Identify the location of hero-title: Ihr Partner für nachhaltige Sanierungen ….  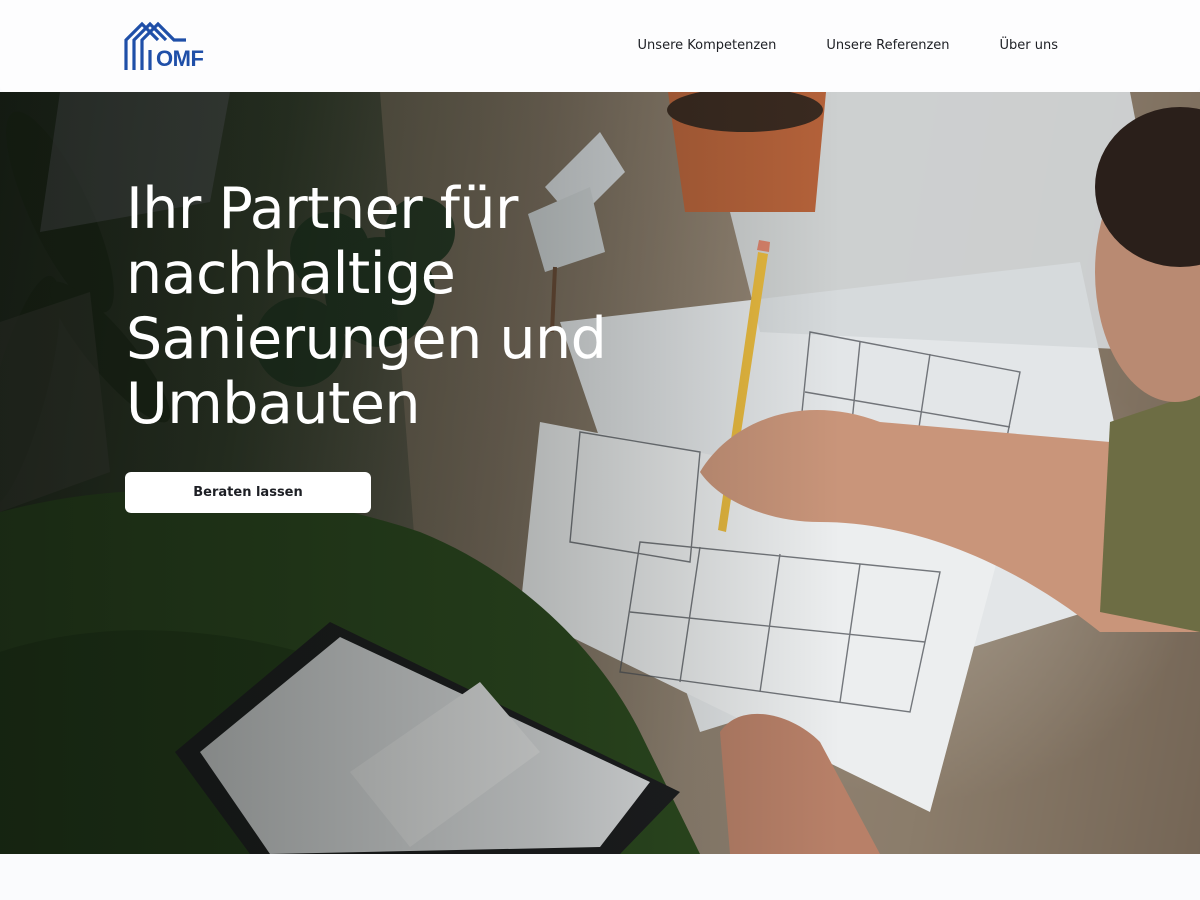
(366, 306).